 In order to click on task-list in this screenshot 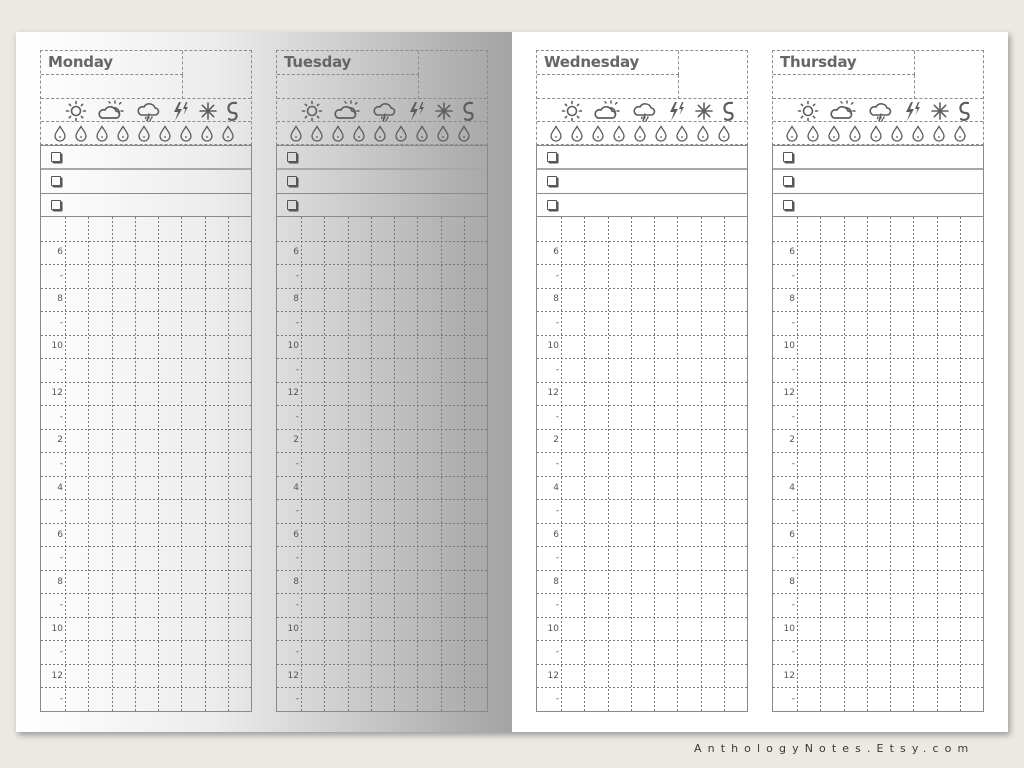, I will do `click(146, 181)`.